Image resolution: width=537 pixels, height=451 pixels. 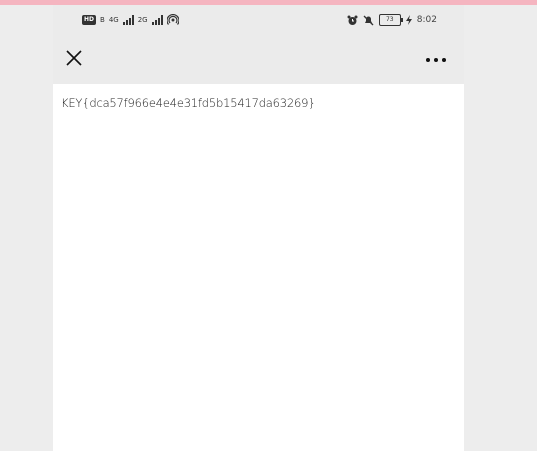 What do you see at coordinates (258, 21) in the screenshot?
I see `status-bar: HD B 4G 2G 73 8:02` at bounding box center [258, 21].